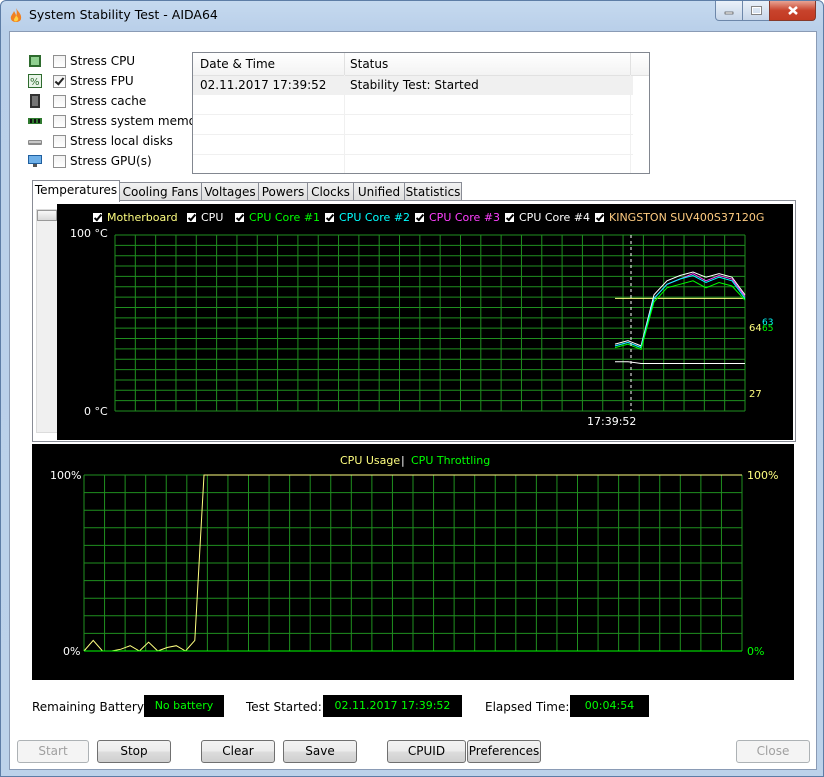  Describe the element at coordinates (184, 706) in the screenshot. I see `battery-value: No battery` at that location.